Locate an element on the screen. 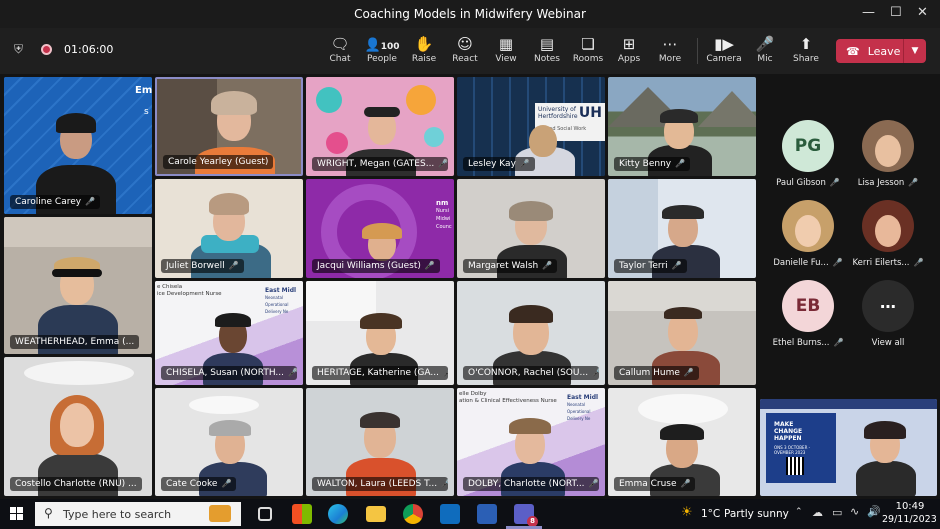 The image size is (940, 529). cloud-icon: ☁ is located at coordinates (817, 512).